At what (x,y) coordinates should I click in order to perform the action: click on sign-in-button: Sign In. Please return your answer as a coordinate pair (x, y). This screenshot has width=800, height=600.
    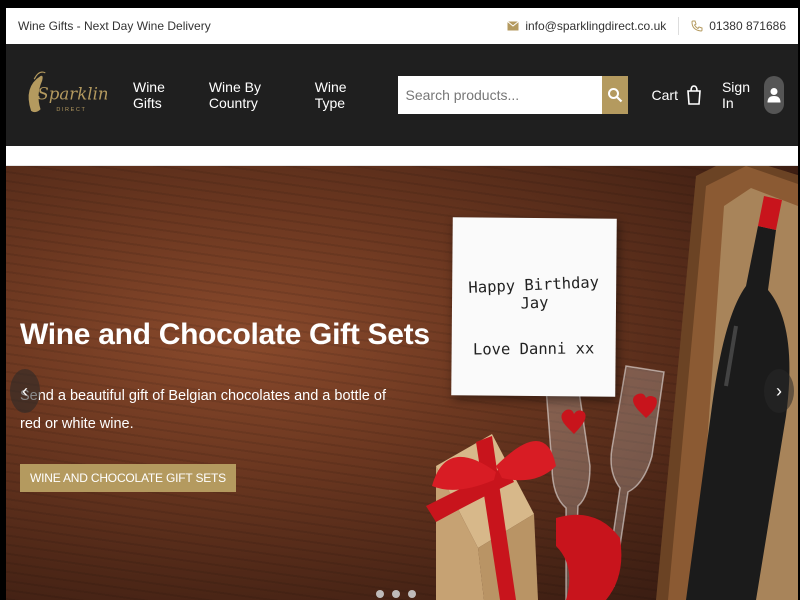
    Looking at the image, I should click on (753, 95).